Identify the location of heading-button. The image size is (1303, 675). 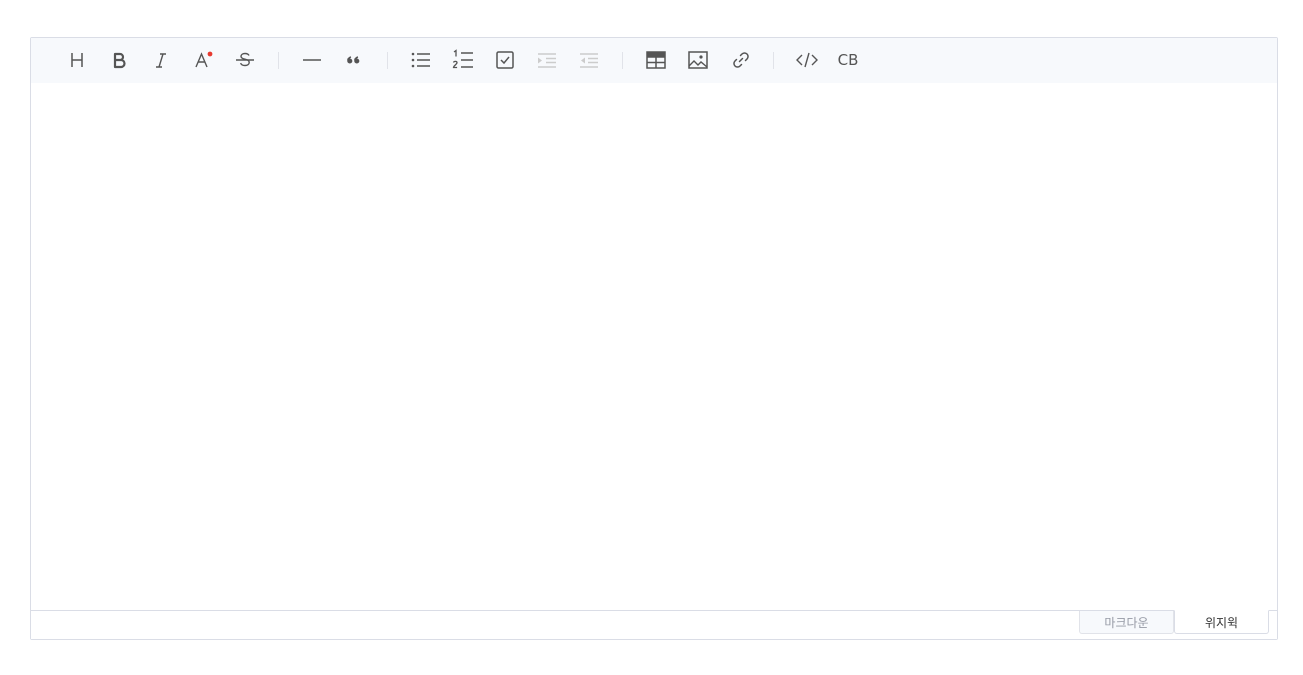
(77, 60).